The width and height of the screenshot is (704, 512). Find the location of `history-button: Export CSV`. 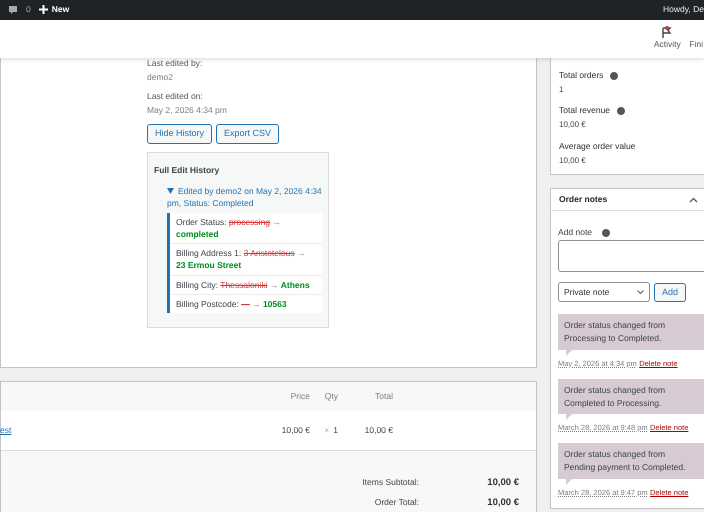

history-button: Export CSV is located at coordinates (248, 134).